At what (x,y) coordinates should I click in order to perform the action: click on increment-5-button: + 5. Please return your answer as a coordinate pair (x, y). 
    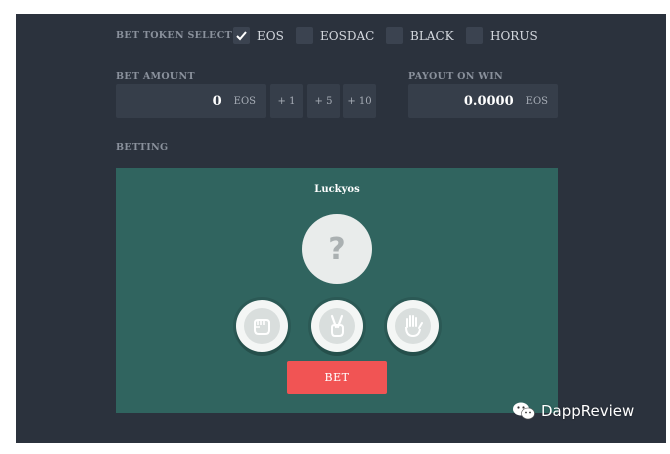
    Looking at the image, I should click on (323, 101).